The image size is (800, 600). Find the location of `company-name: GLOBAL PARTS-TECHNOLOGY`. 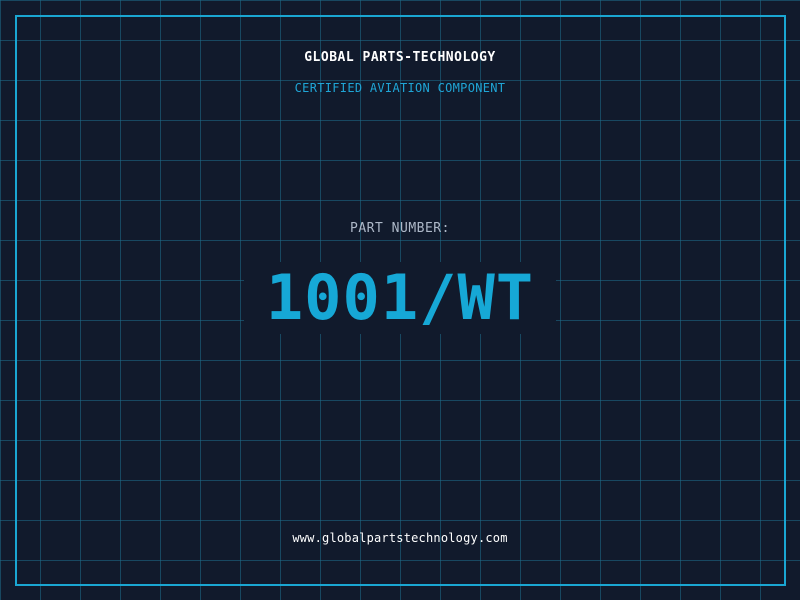

company-name: GLOBAL PARTS-TECHNOLOGY is located at coordinates (400, 57).